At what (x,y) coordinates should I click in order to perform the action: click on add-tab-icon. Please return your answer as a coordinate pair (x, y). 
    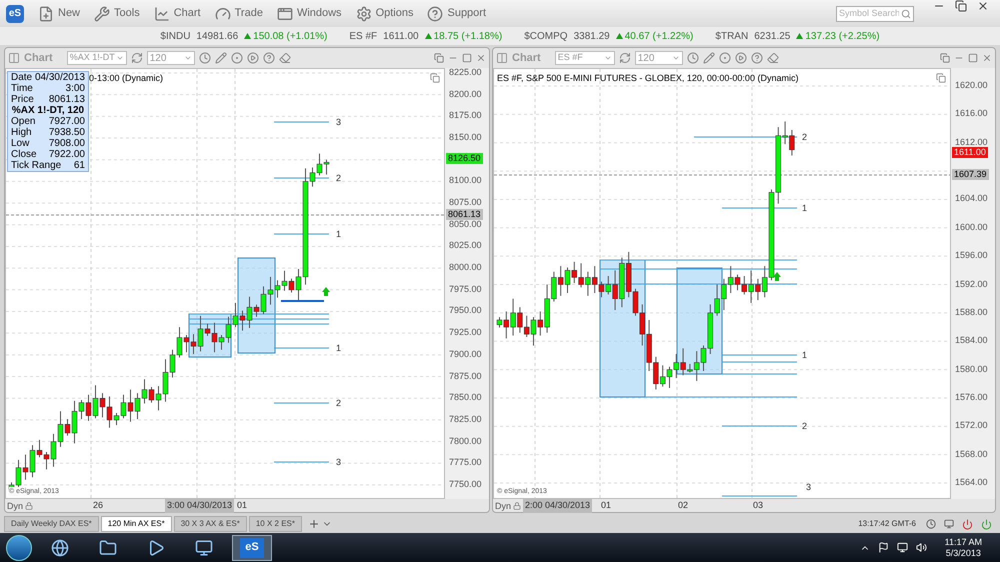
    Looking at the image, I should click on (314, 524).